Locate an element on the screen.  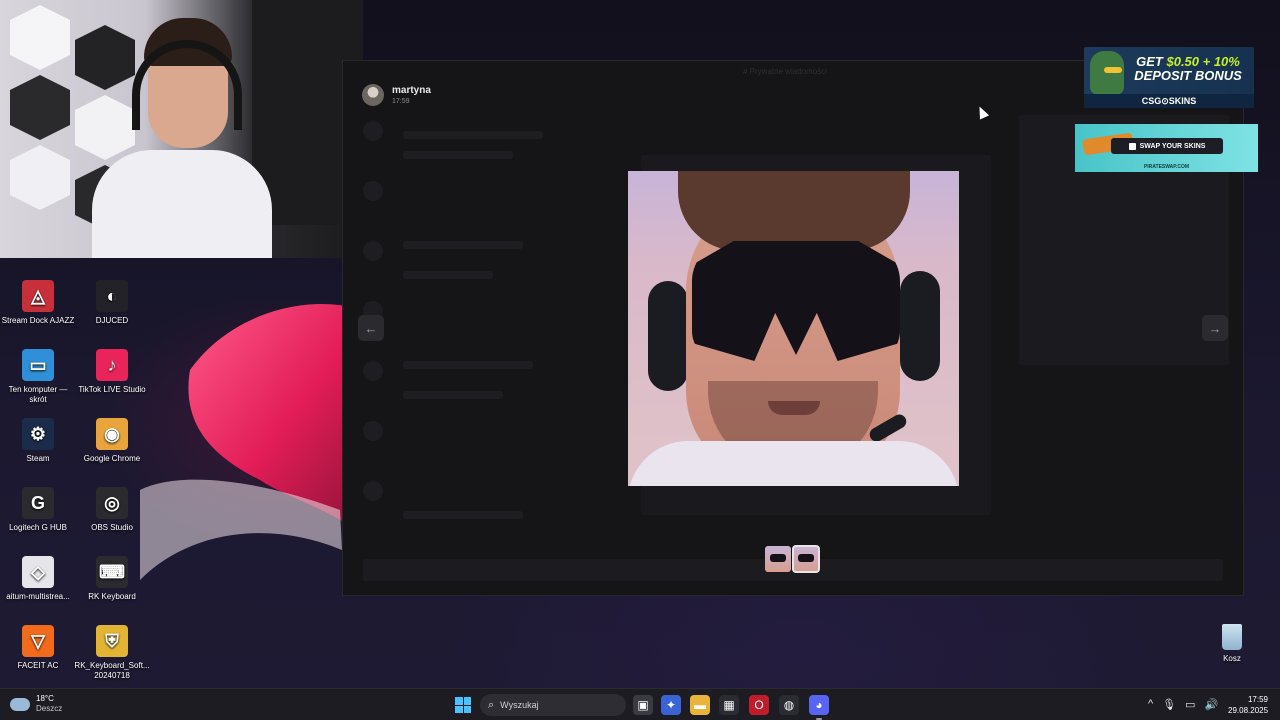
recycle-bin-icon is located at coordinates (1232, 637).